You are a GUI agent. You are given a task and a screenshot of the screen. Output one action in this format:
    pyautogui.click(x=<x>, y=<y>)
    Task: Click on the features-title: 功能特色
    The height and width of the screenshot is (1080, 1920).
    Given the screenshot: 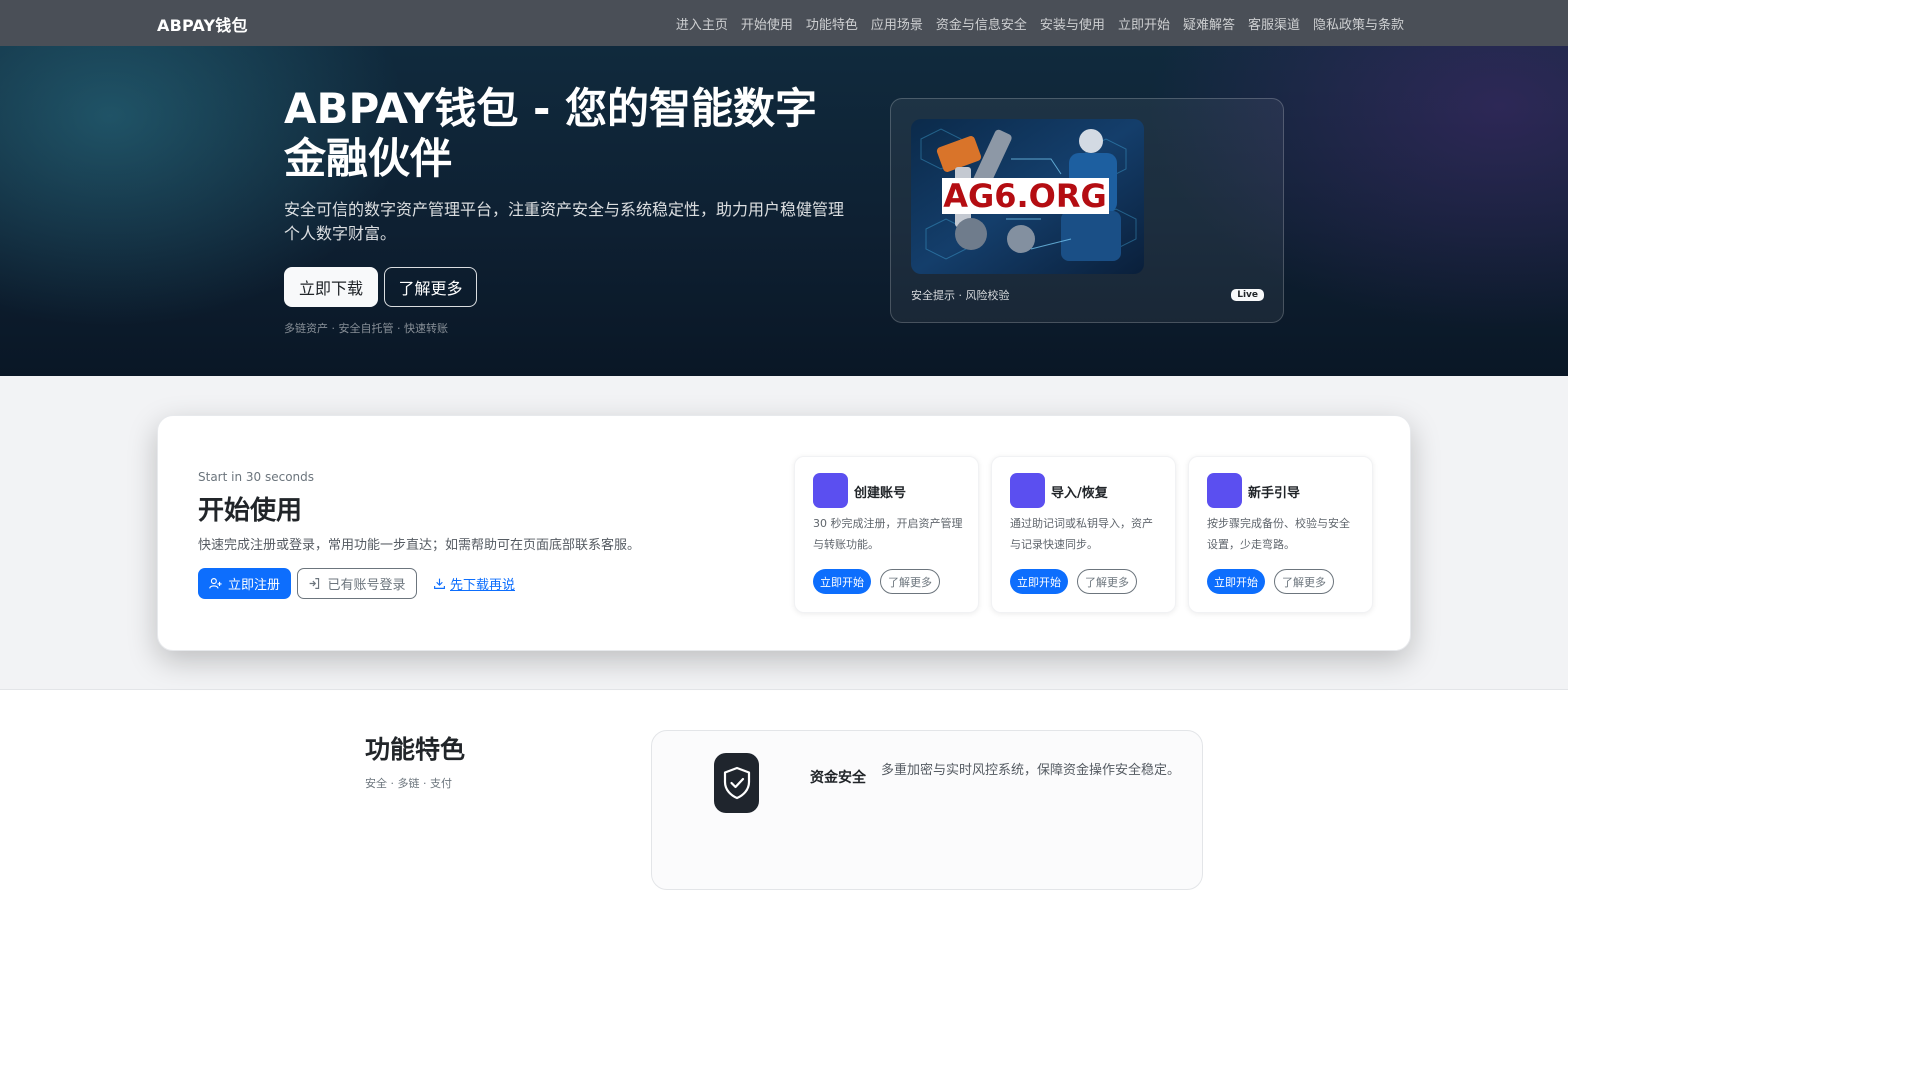 What is the action you would take?
    pyautogui.click(x=415, y=749)
    